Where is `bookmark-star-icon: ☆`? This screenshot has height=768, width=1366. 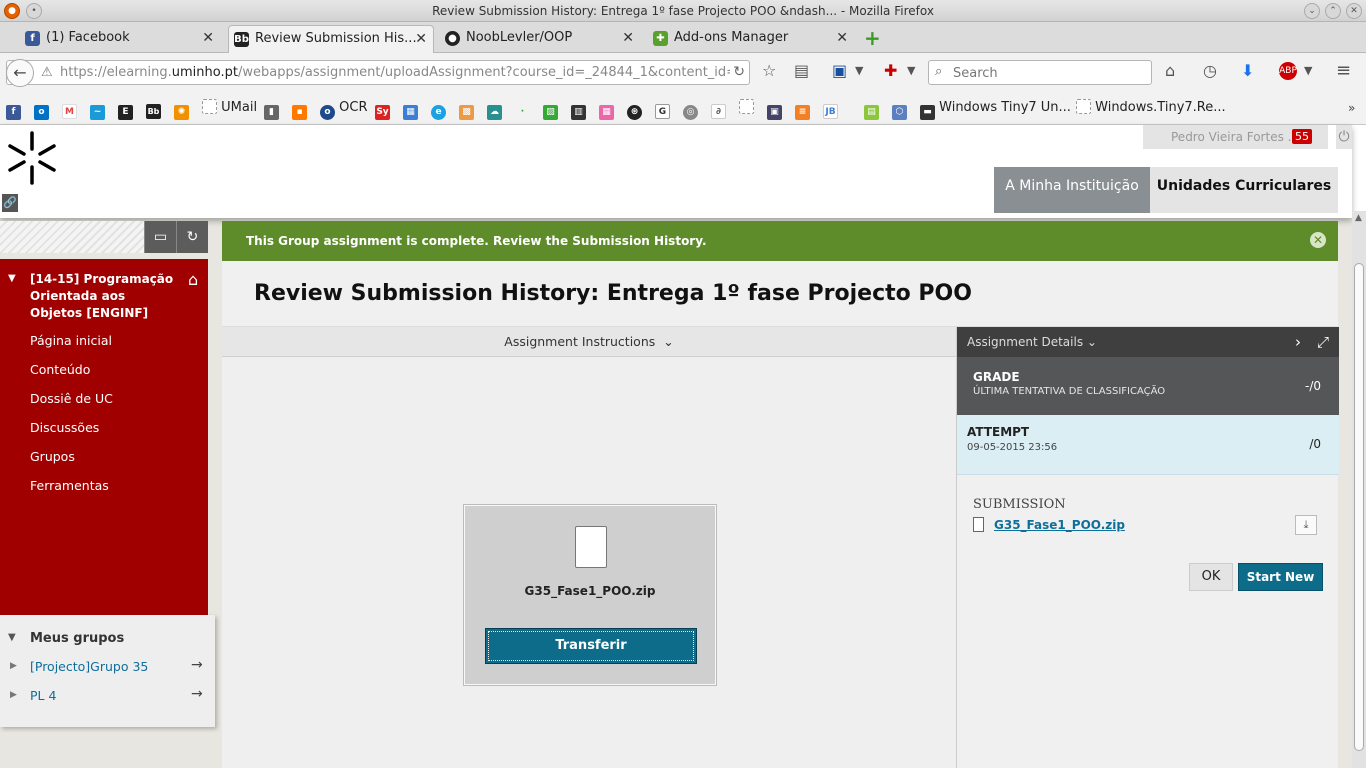 bookmark-star-icon: ☆ is located at coordinates (769, 71).